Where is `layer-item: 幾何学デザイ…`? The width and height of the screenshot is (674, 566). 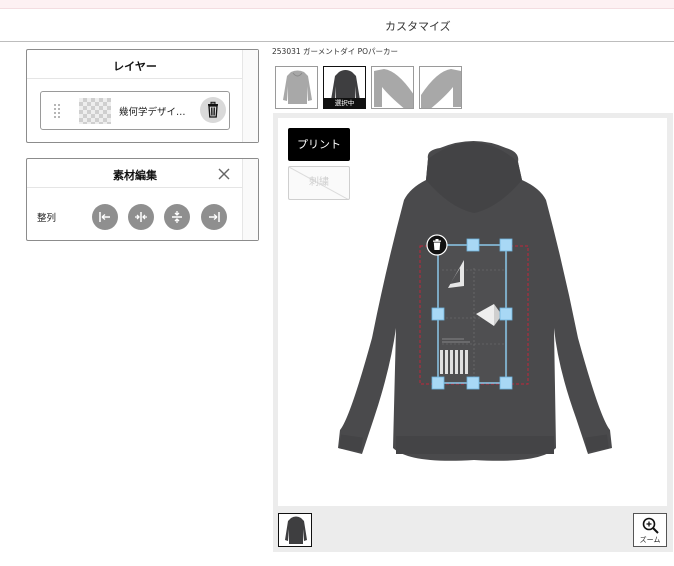 layer-item: 幾何学デザイ… is located at coordinates (135, 110).